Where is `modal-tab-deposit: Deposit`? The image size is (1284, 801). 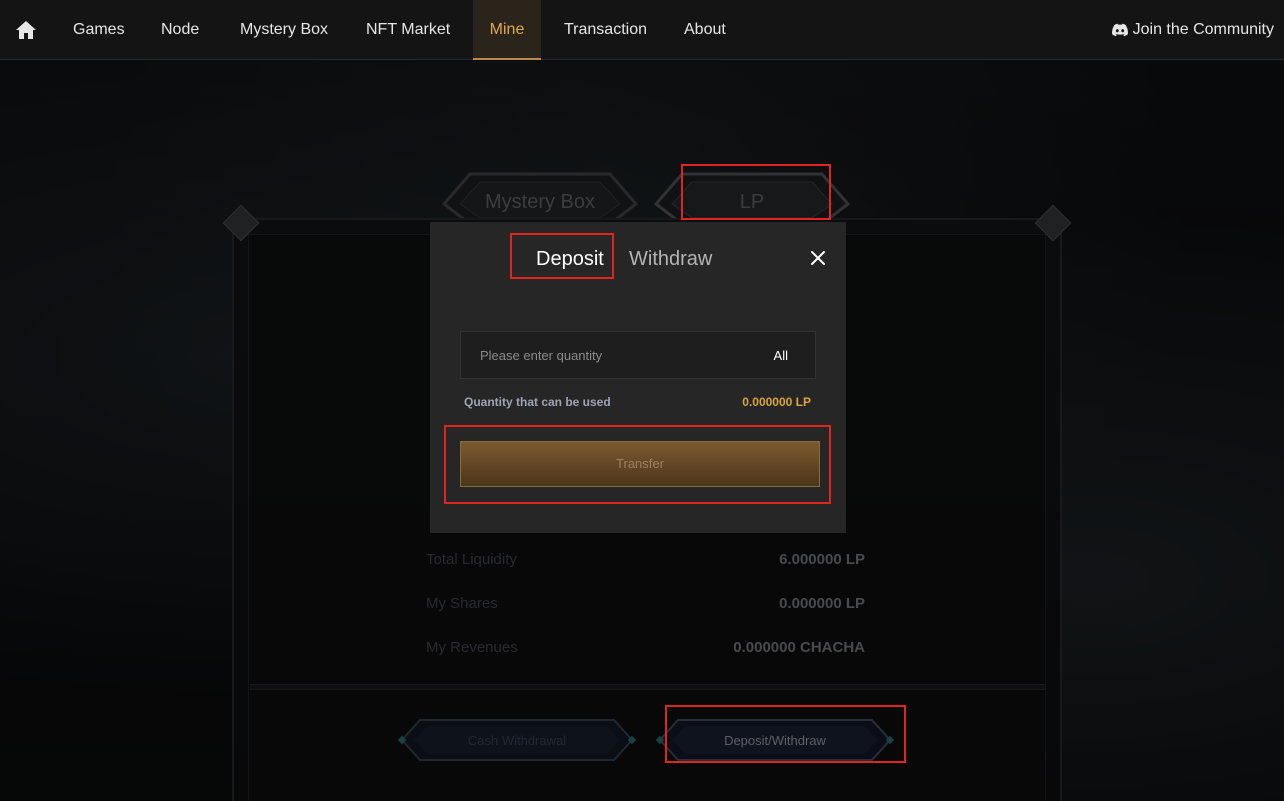 modal-tab-deposit: Deposit is located at coordinates (570, 259).